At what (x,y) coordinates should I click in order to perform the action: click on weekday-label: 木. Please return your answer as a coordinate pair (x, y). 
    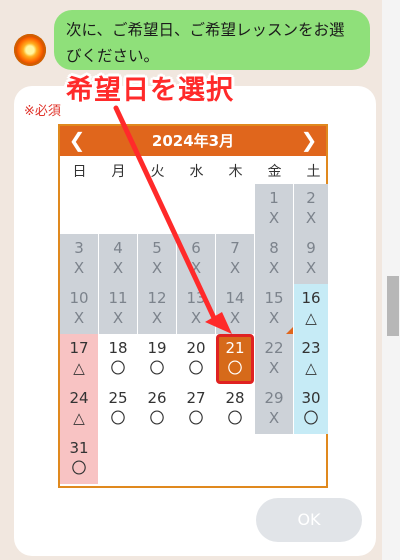
    Looking at the image, I should click on (235, 172).